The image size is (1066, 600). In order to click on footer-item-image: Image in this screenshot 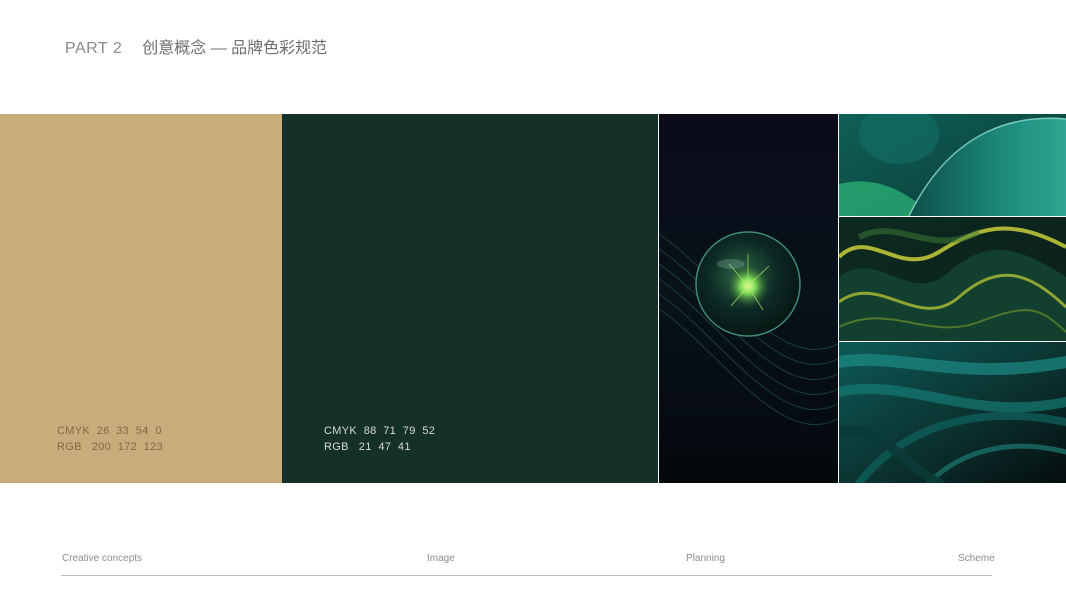, I will do `click(441, 558)`.